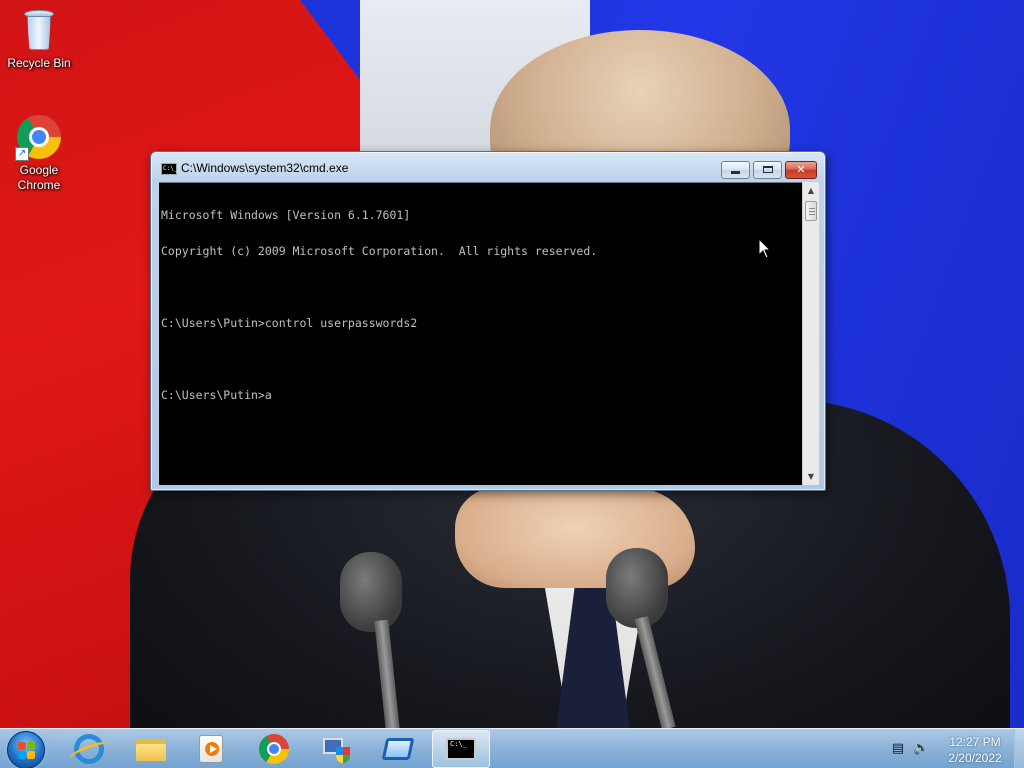 Image resolution: width=1024 pixels, height=768 pixels. I want to click on taskbar-network-sharing, so click(335, 749).